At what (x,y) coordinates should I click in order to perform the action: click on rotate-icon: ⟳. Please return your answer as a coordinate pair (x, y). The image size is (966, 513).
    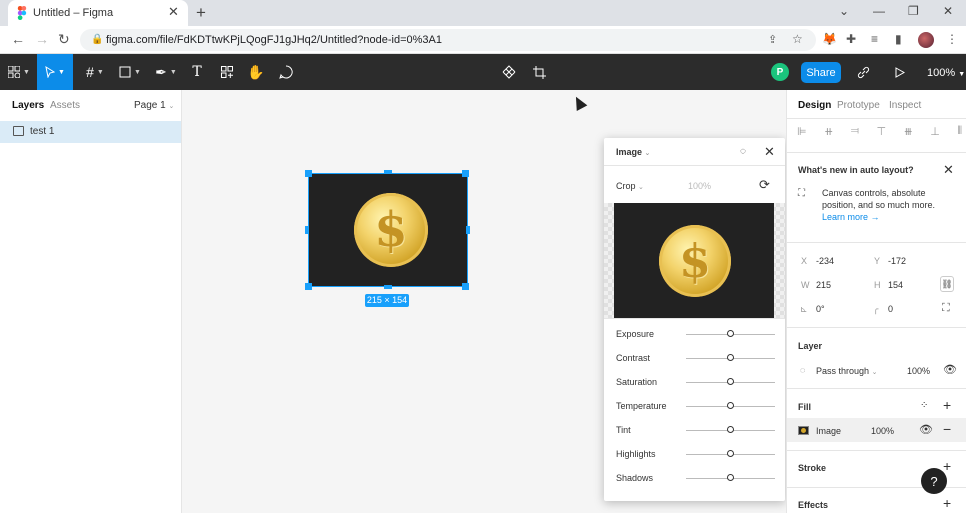
    Looking at the image, I should click on (764, 185).